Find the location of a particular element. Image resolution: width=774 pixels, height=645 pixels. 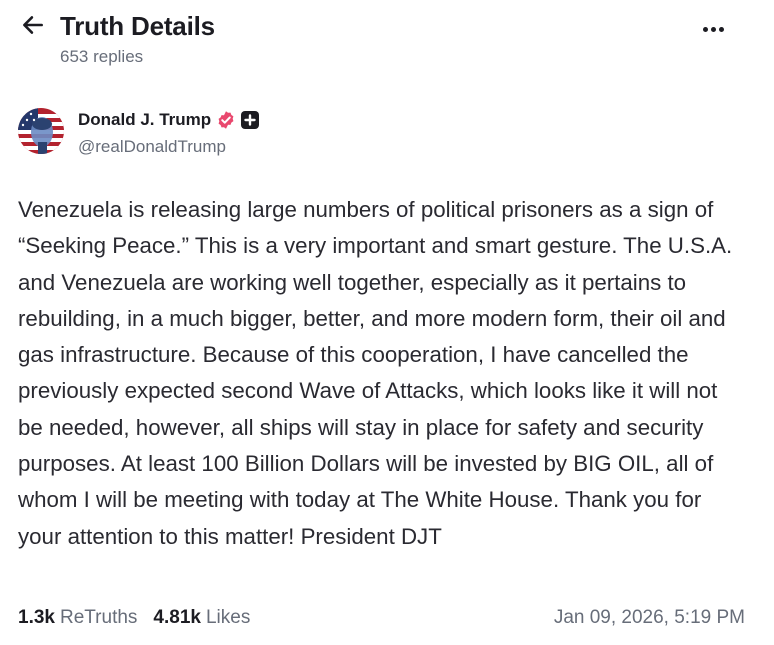

back-button is located at coordinates (33, 25).